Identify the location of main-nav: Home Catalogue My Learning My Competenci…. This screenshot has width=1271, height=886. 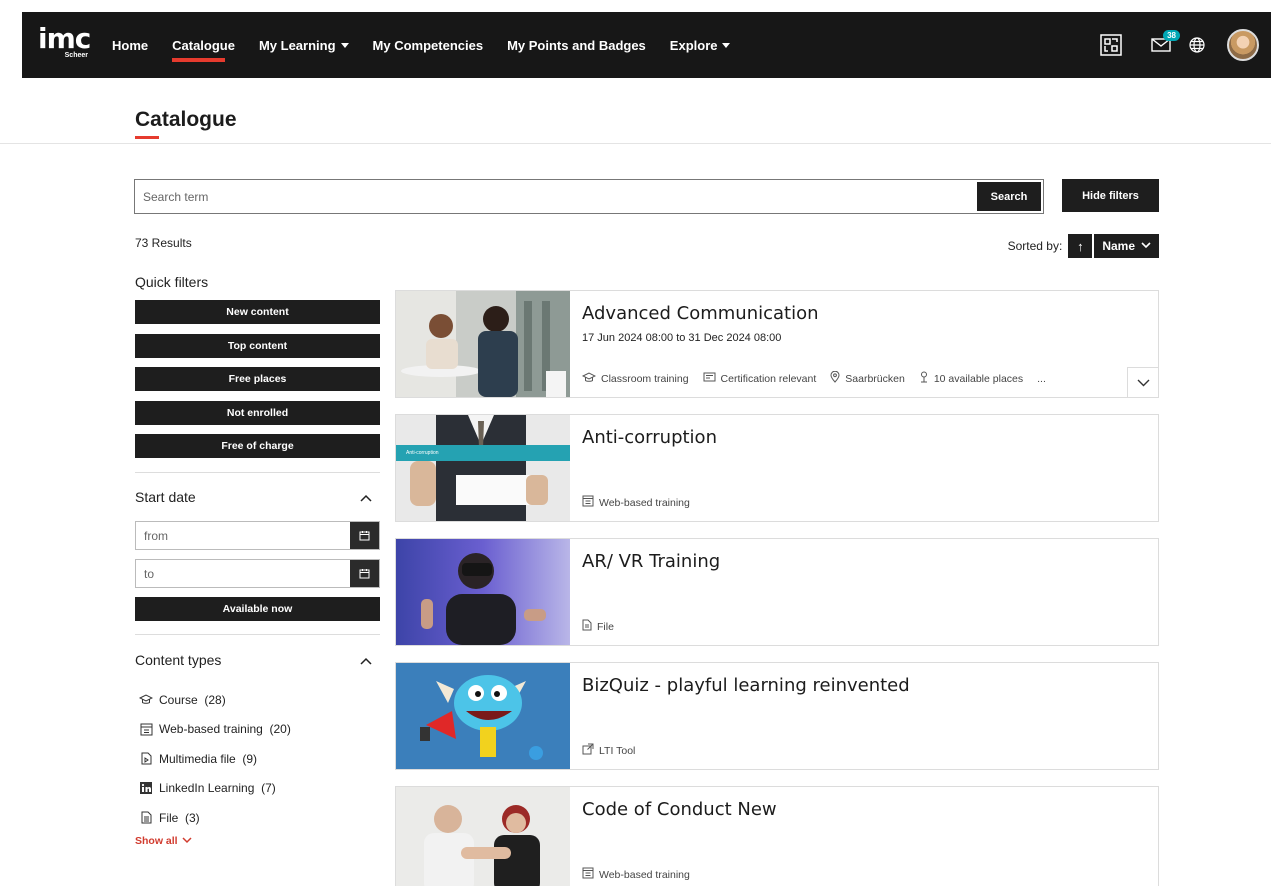
(433, 45).